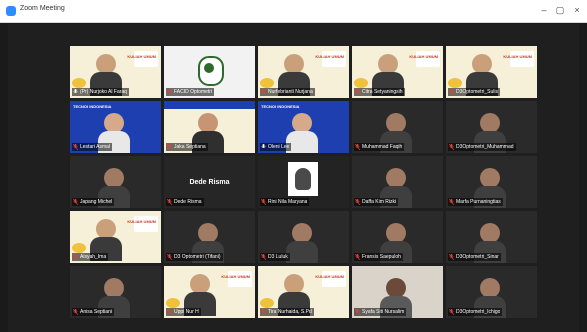 The image size is (587, 332). What do you see at coordinates (290, 92) in the screenshot?
I see `participant-name: Nurfebrianti Nurjana` at bounding box center [290, 92].